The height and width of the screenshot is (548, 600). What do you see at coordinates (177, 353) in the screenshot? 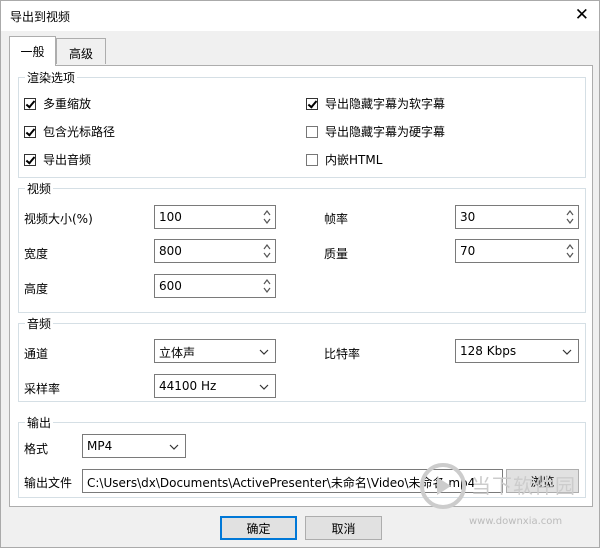
I see `channel-value: 立体声` at bounding box center [177, 353].